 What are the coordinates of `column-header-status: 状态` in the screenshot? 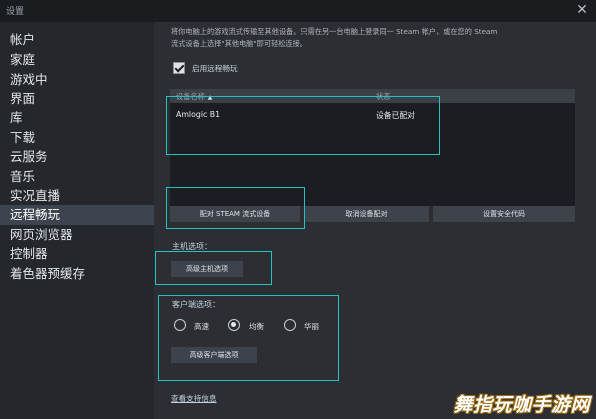 It's located at (383, 97).